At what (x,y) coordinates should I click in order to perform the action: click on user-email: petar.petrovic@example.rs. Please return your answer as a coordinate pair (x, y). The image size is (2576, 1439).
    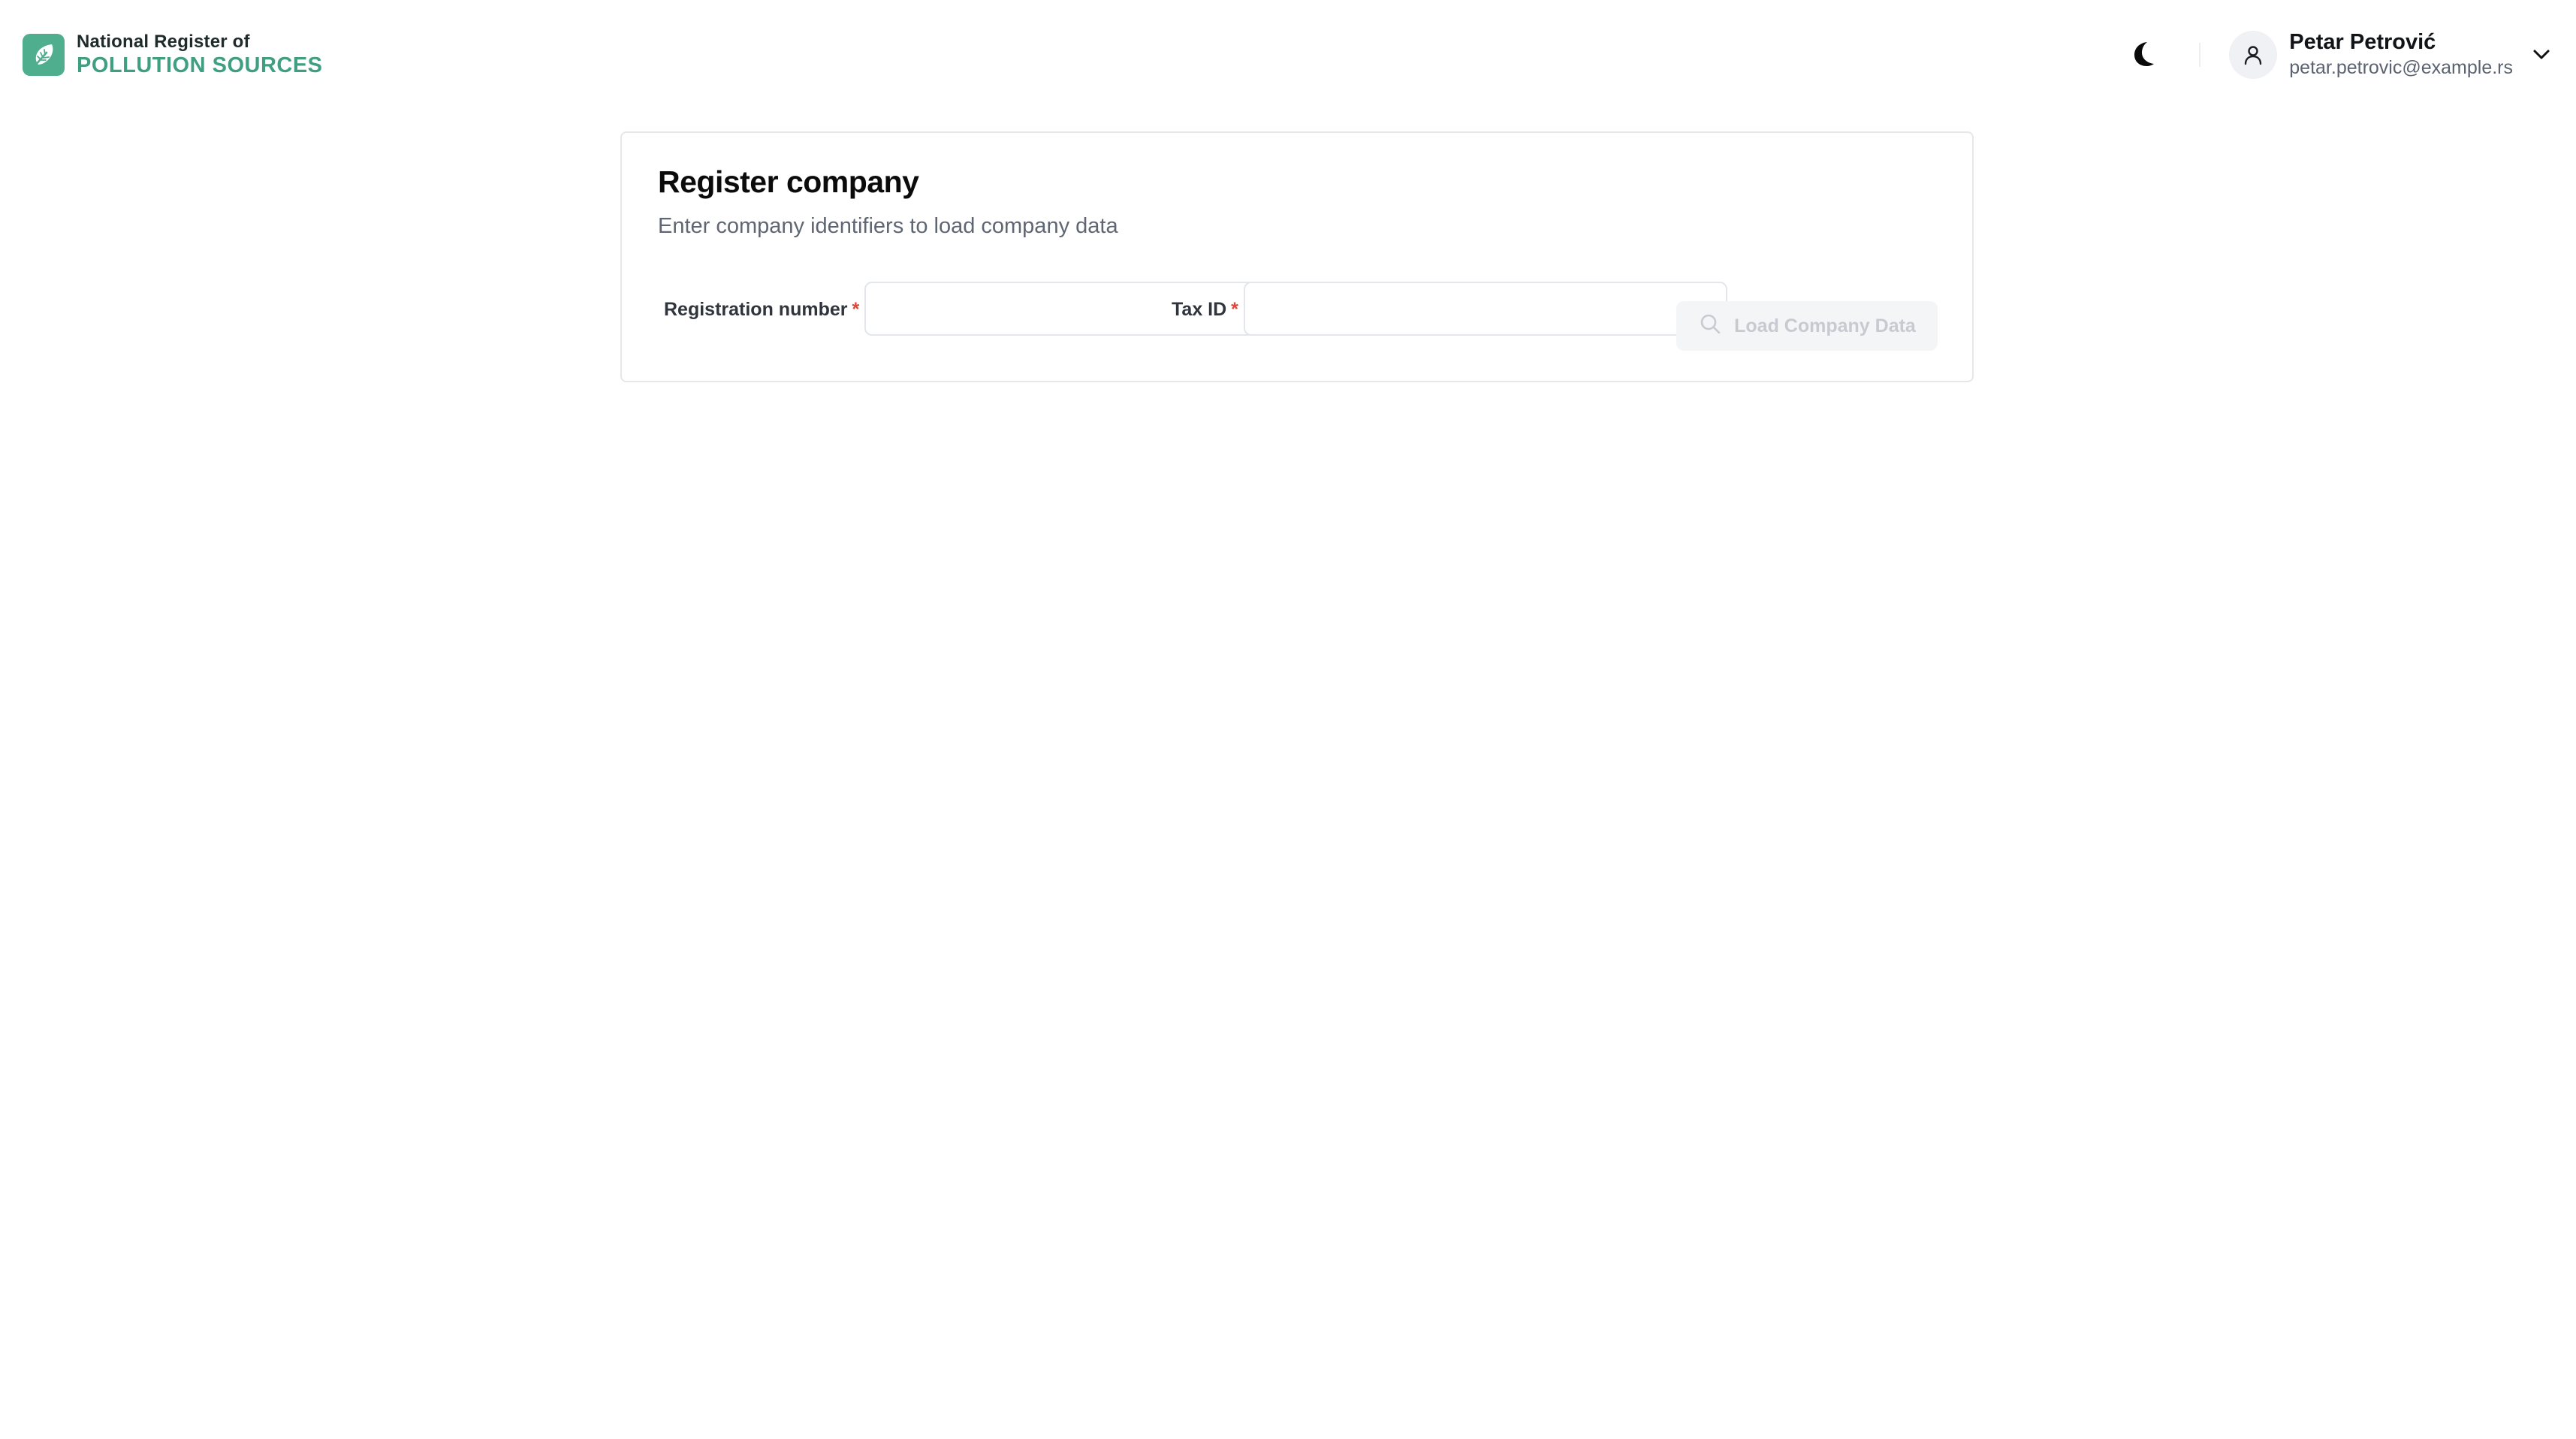
    Looking at the image, I should click on (2401, 68).